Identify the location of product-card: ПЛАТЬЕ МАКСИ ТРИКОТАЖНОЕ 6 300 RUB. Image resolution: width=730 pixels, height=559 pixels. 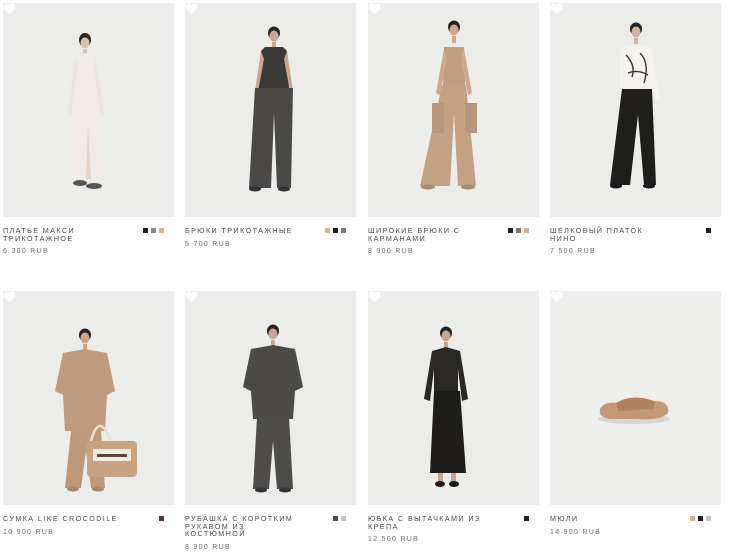
(88, 138).